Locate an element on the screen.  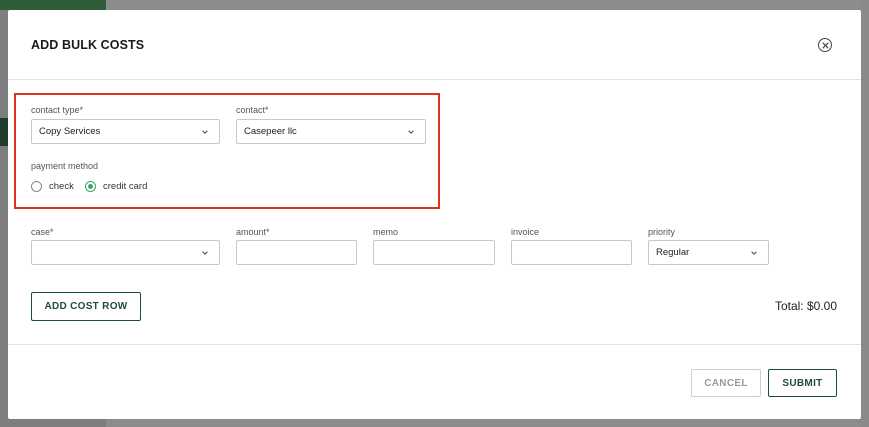
payment-check-label: check is located at coordinates (61, 186).